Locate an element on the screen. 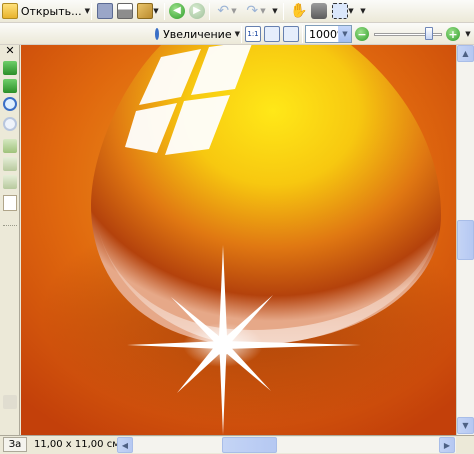 The image size is (474, 454). zoom-in-icon: + is located at coordinates (453, 34).